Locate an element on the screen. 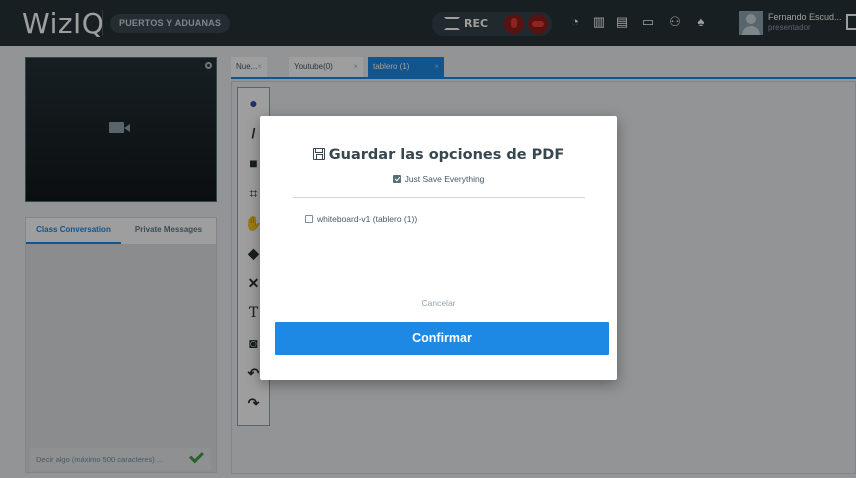  divider is located at coordinates (439, 197).